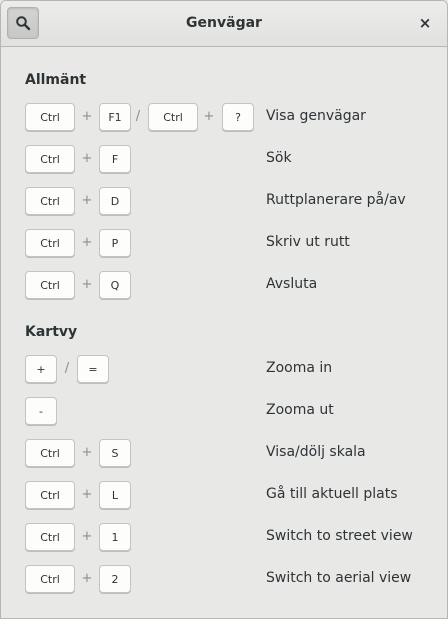  I want to click on close-button: ×, so click(425, 23).